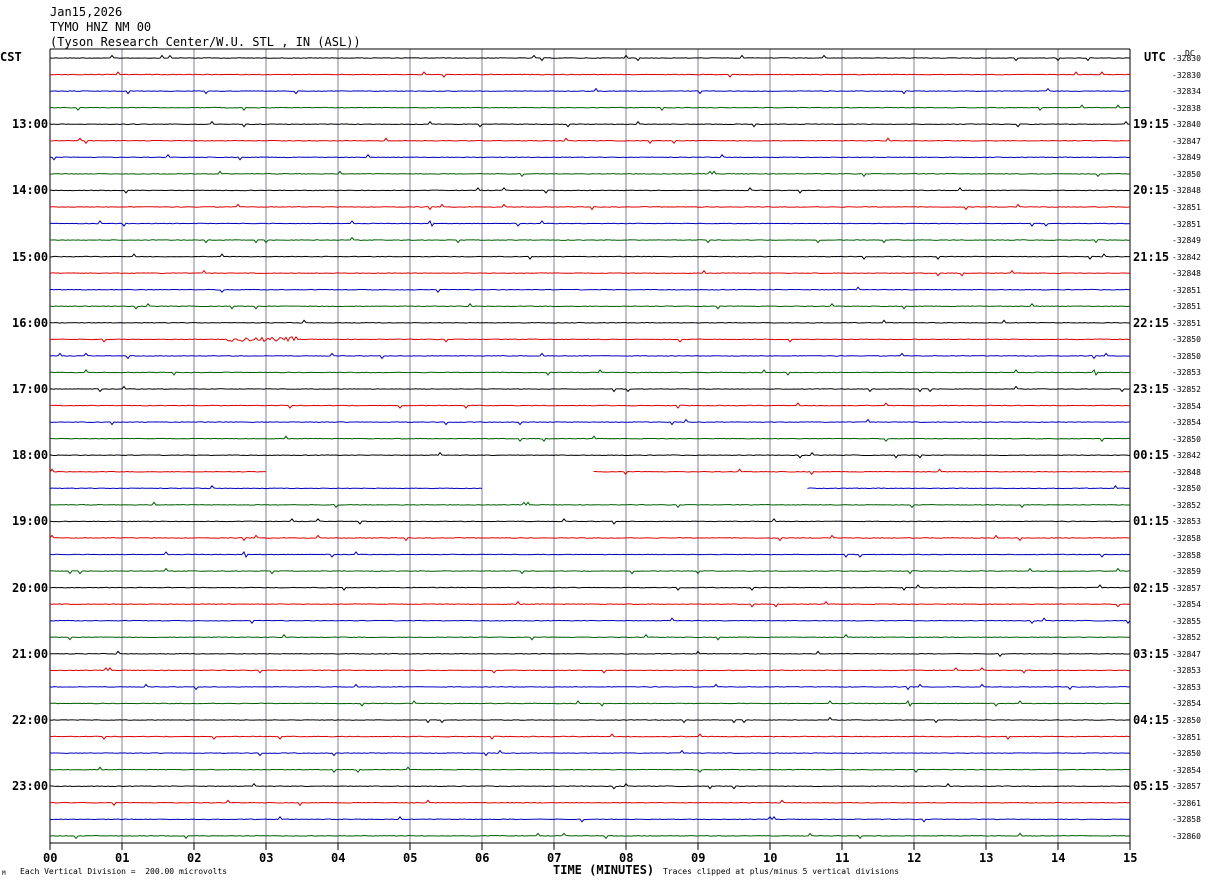  Describe the element at coordinates (30, 786) in the screenshot. I see `cst-hour-label: 23:00` at that location.